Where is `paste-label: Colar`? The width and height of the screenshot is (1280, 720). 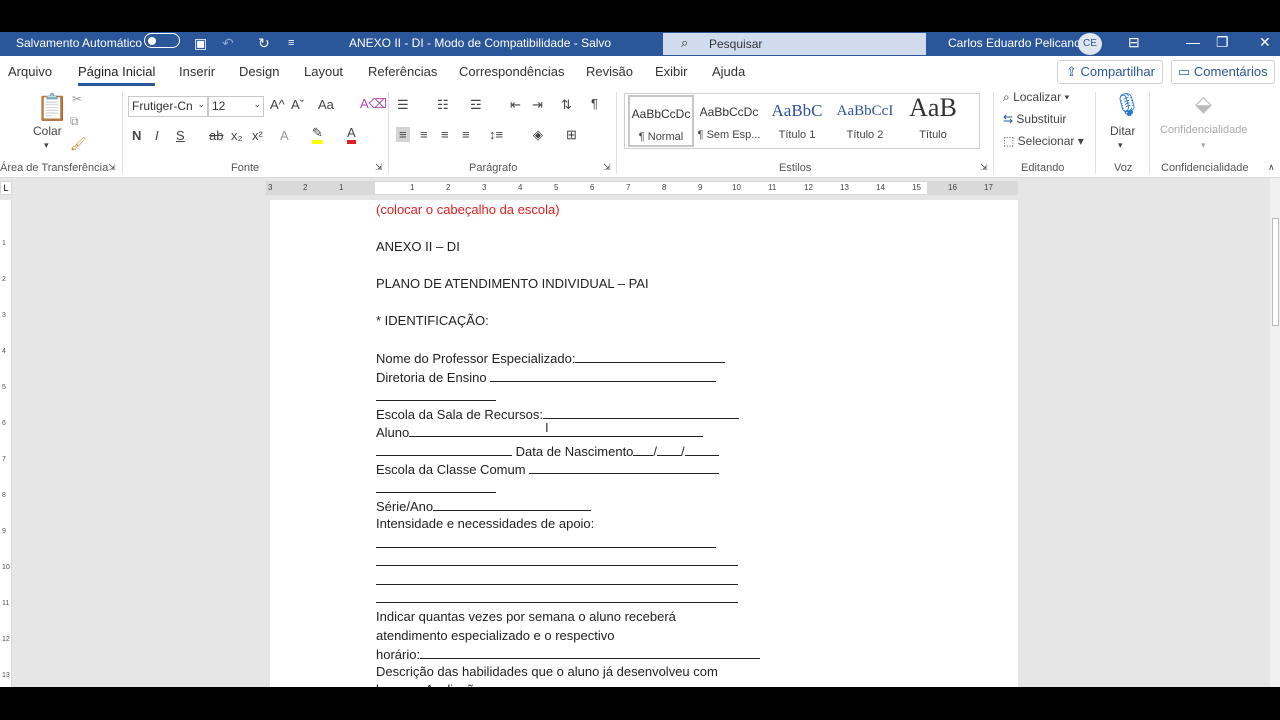 paste-label: Colar is located at coordinates (47, 131).